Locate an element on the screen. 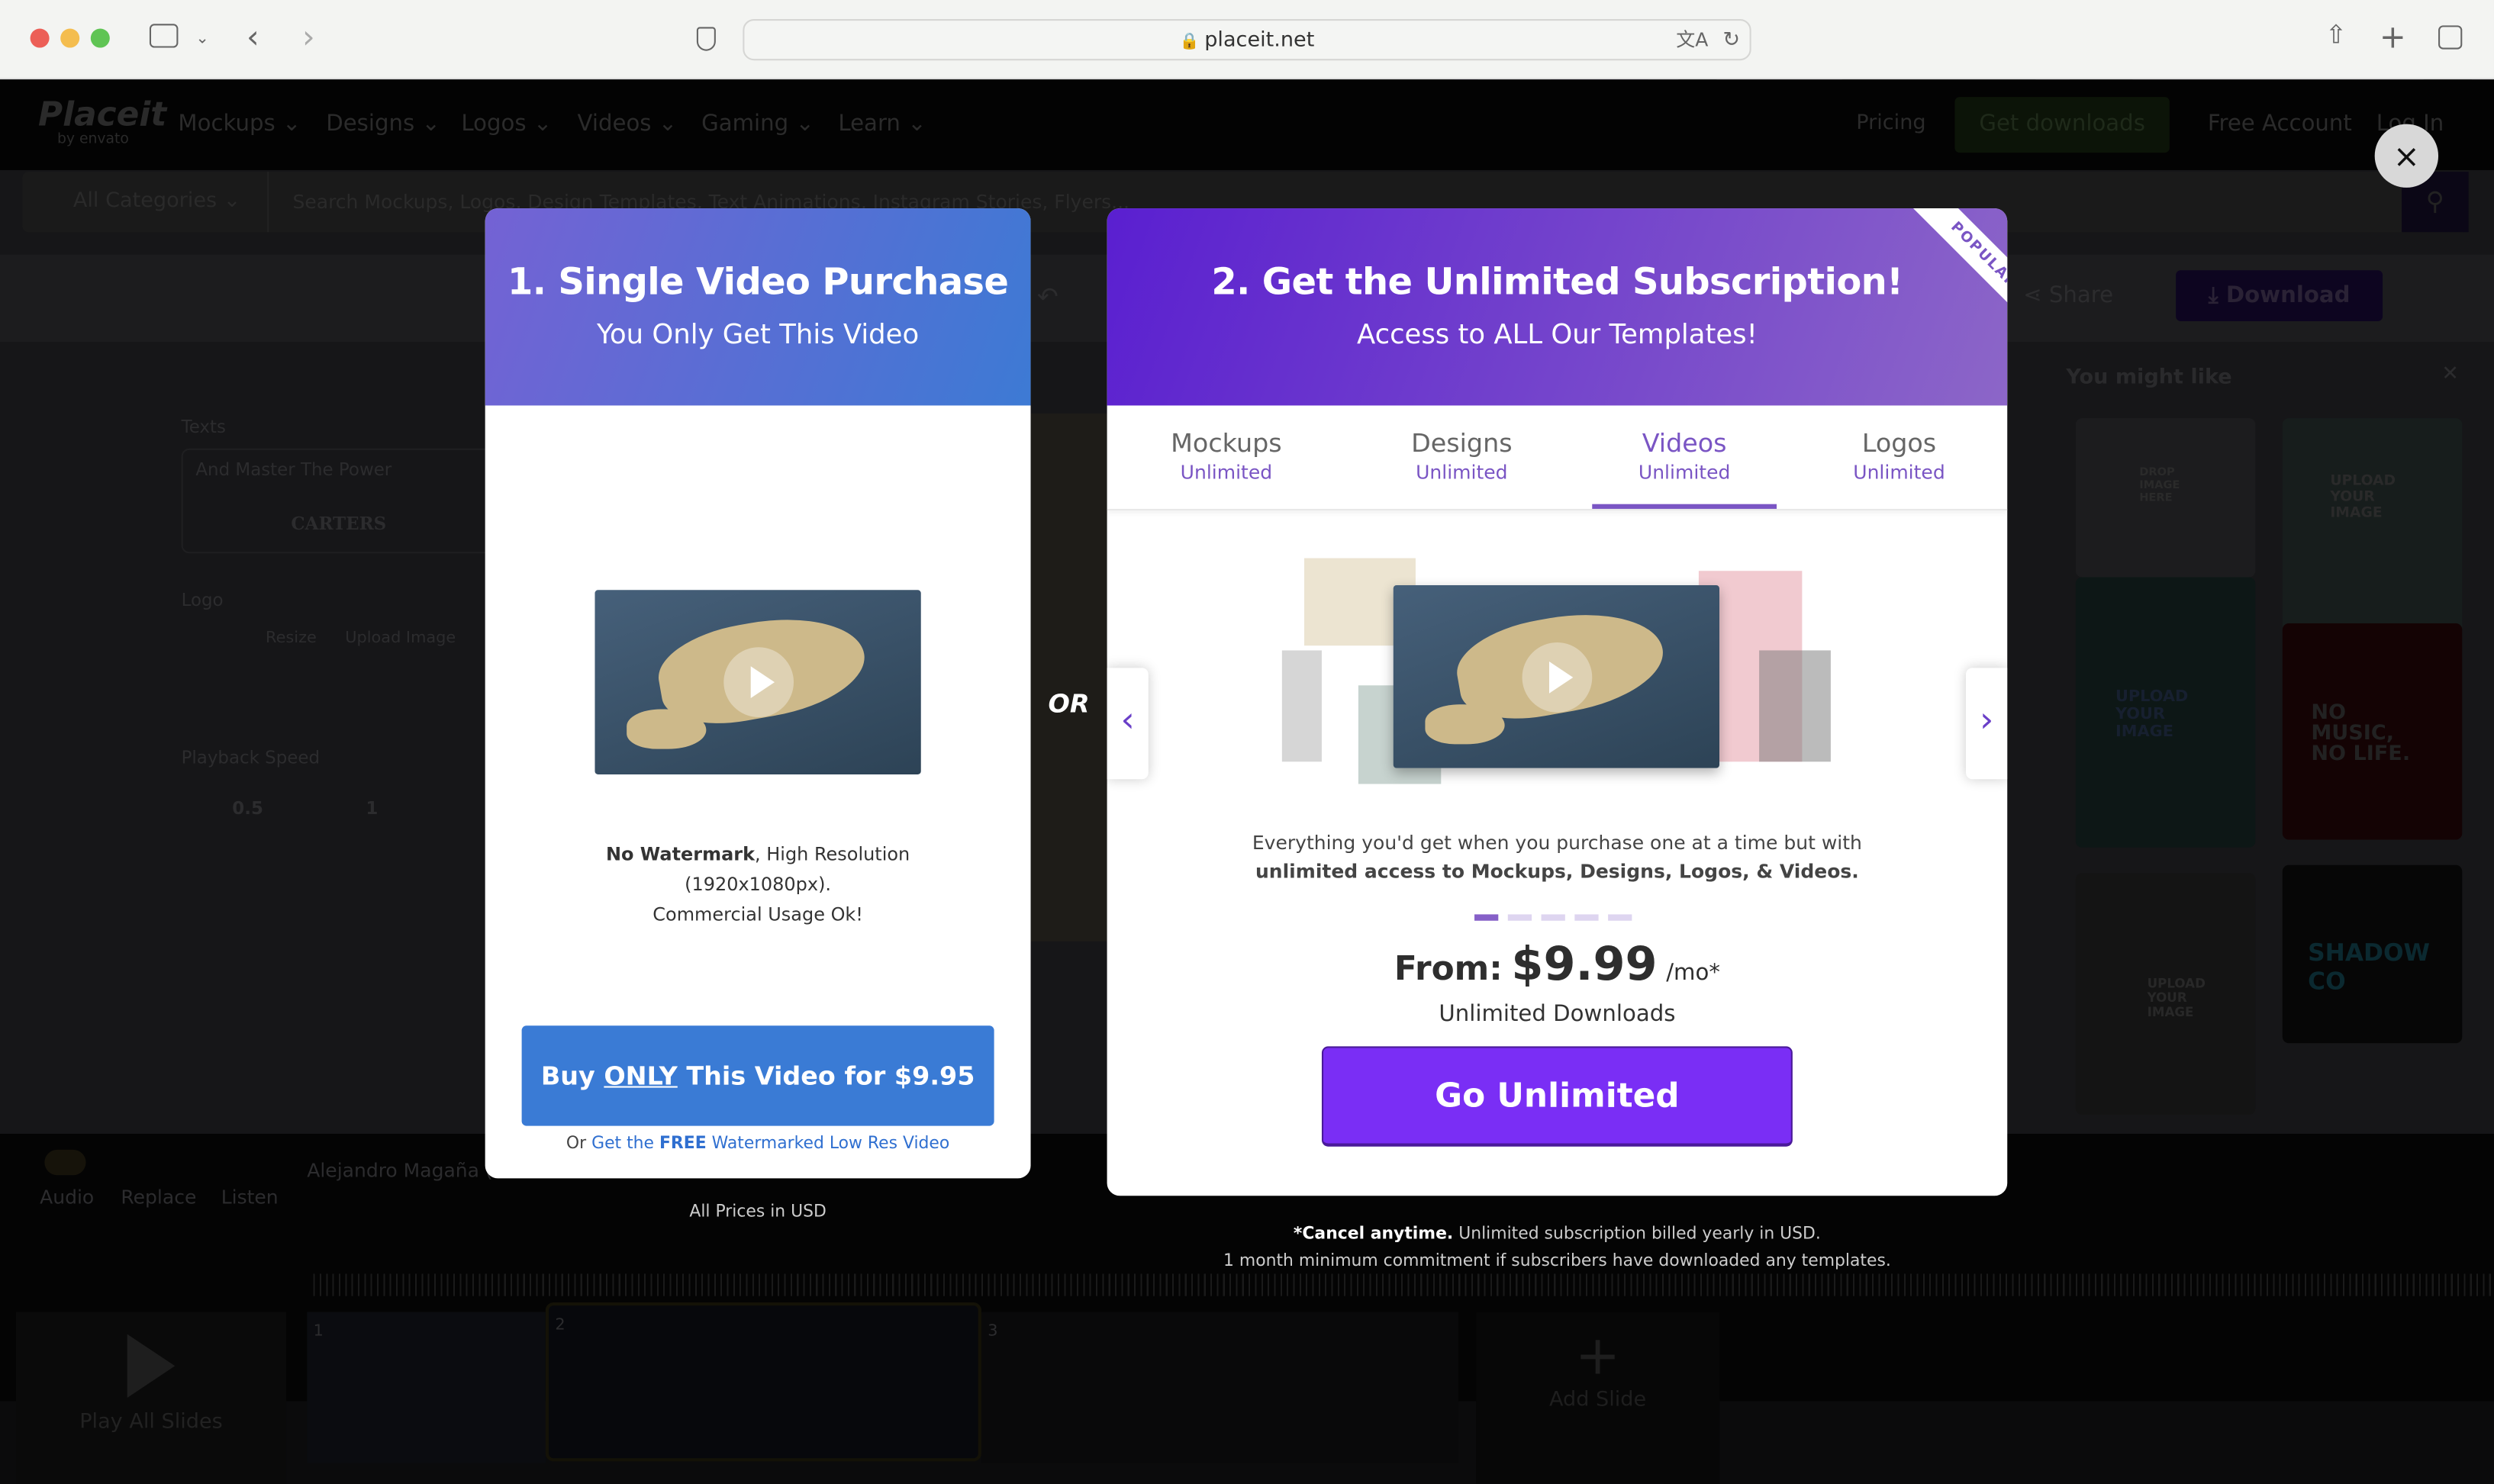  play-all-slides-button: Play All Slides is located at coordinates (151, 1398).